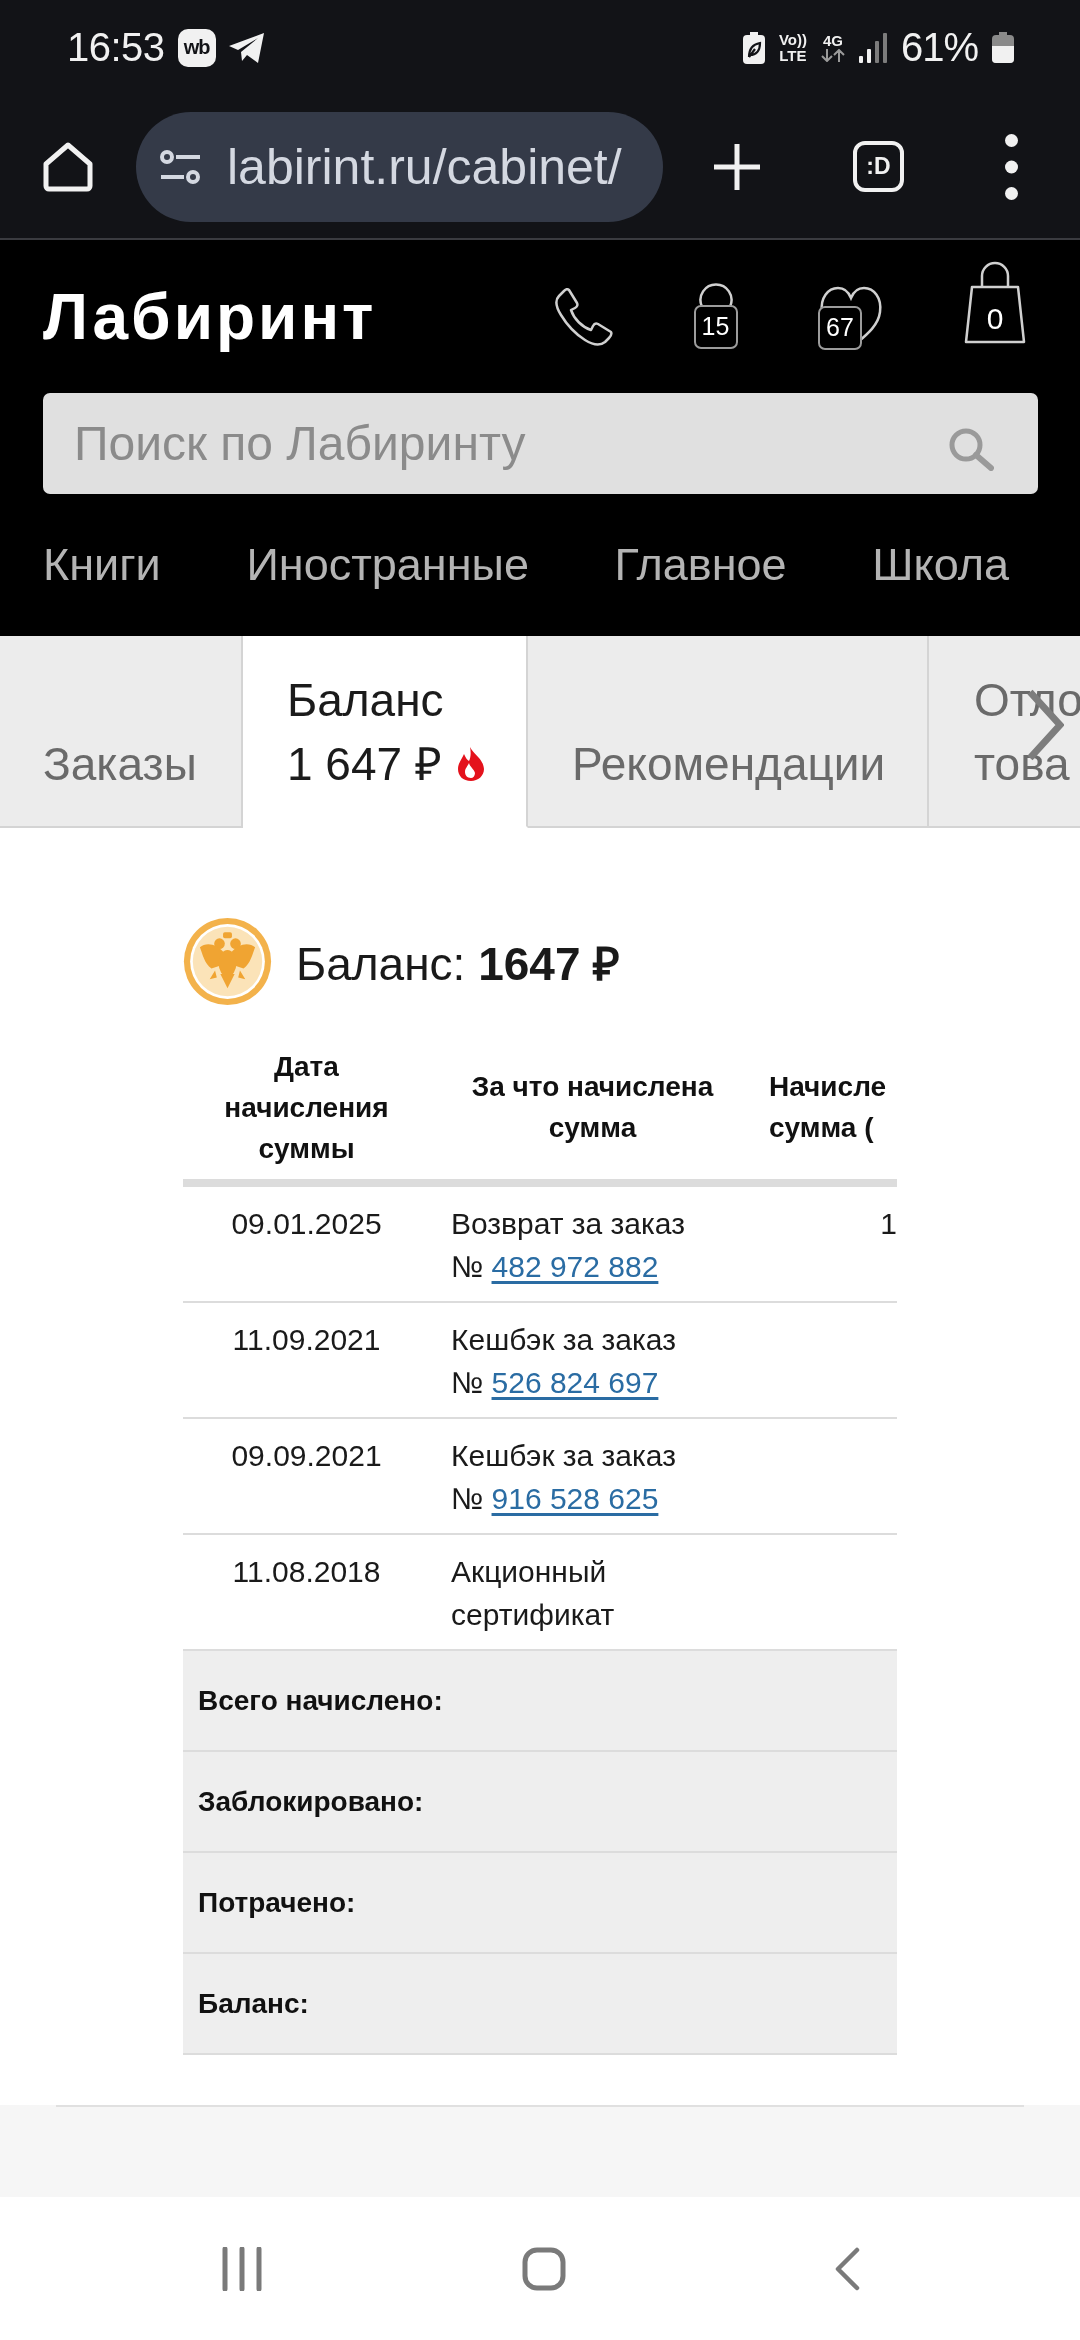  What do you see at coordinates (847, 2268) in the screenshot?
I see `back-icon` at bounding box center [847, 2268].